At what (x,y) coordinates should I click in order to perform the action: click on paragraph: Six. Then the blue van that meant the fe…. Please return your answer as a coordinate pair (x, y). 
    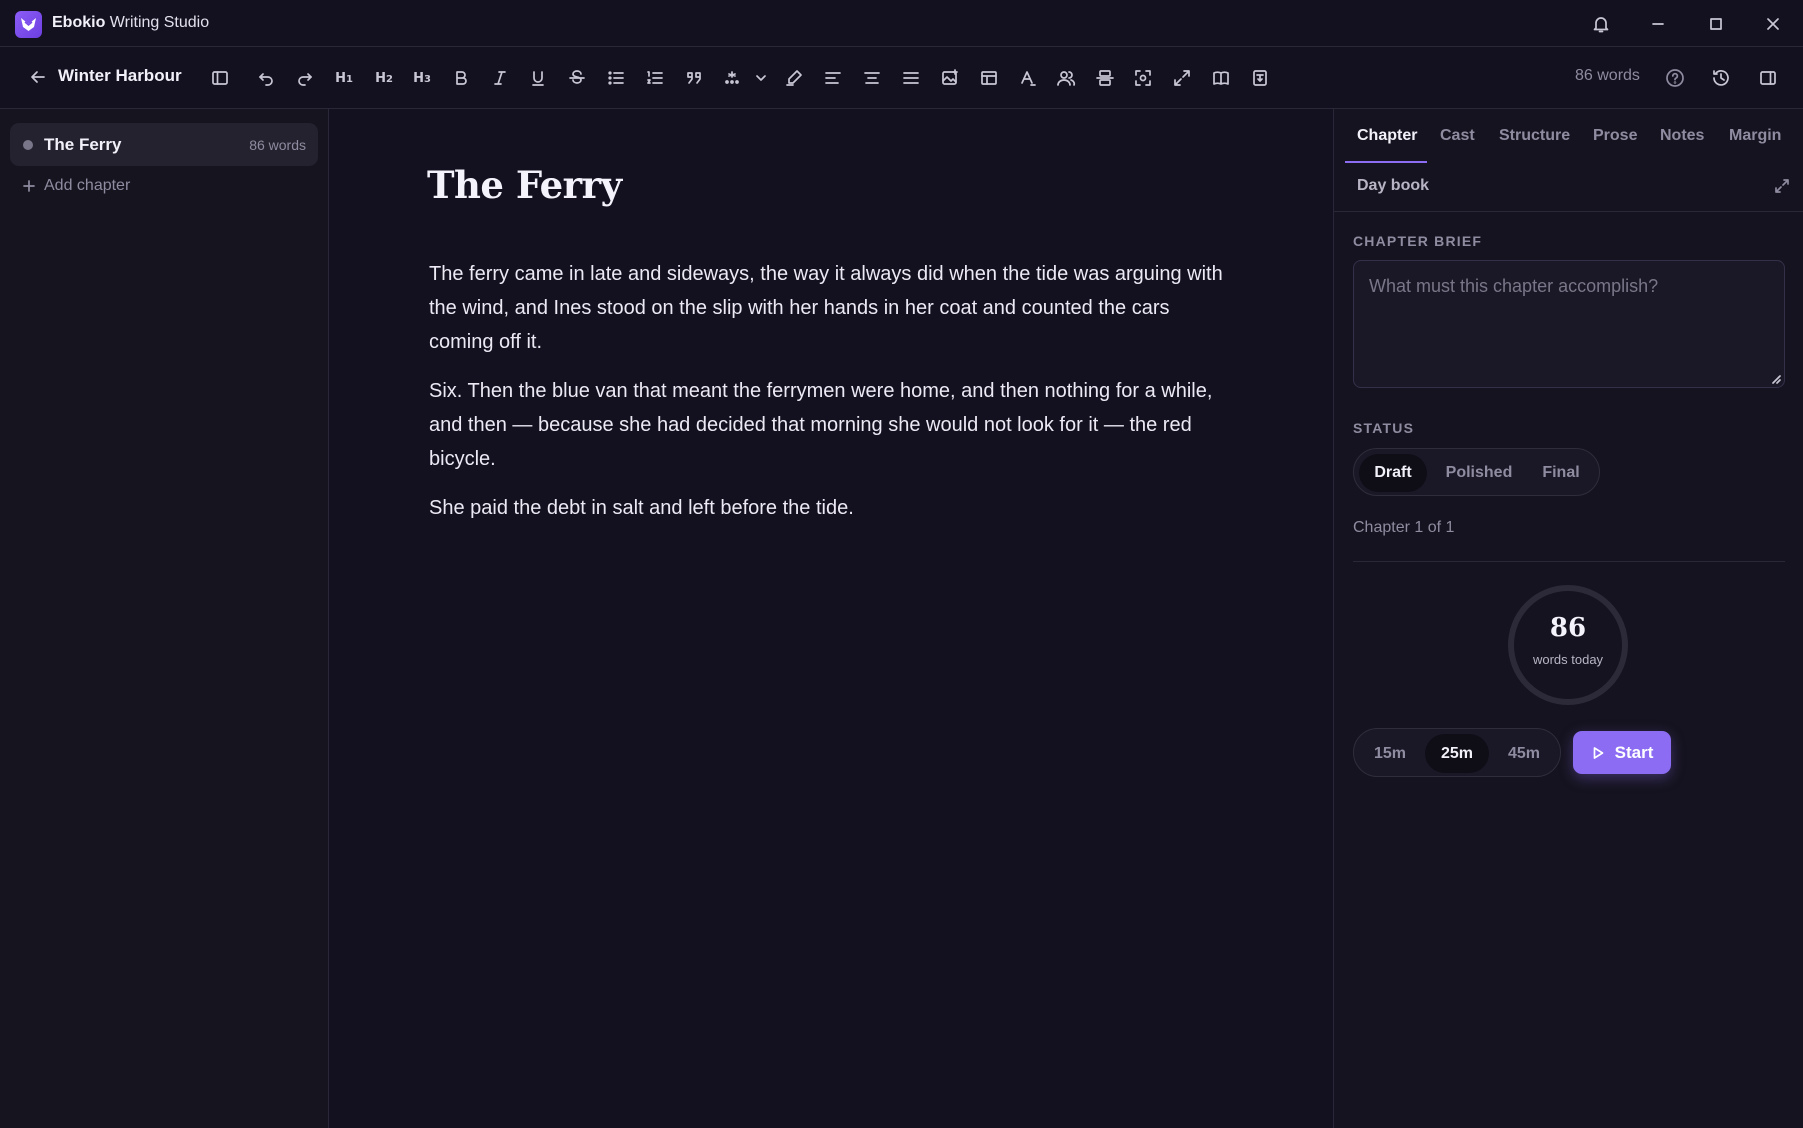
    Looking at the image, I should click on (829, 425).